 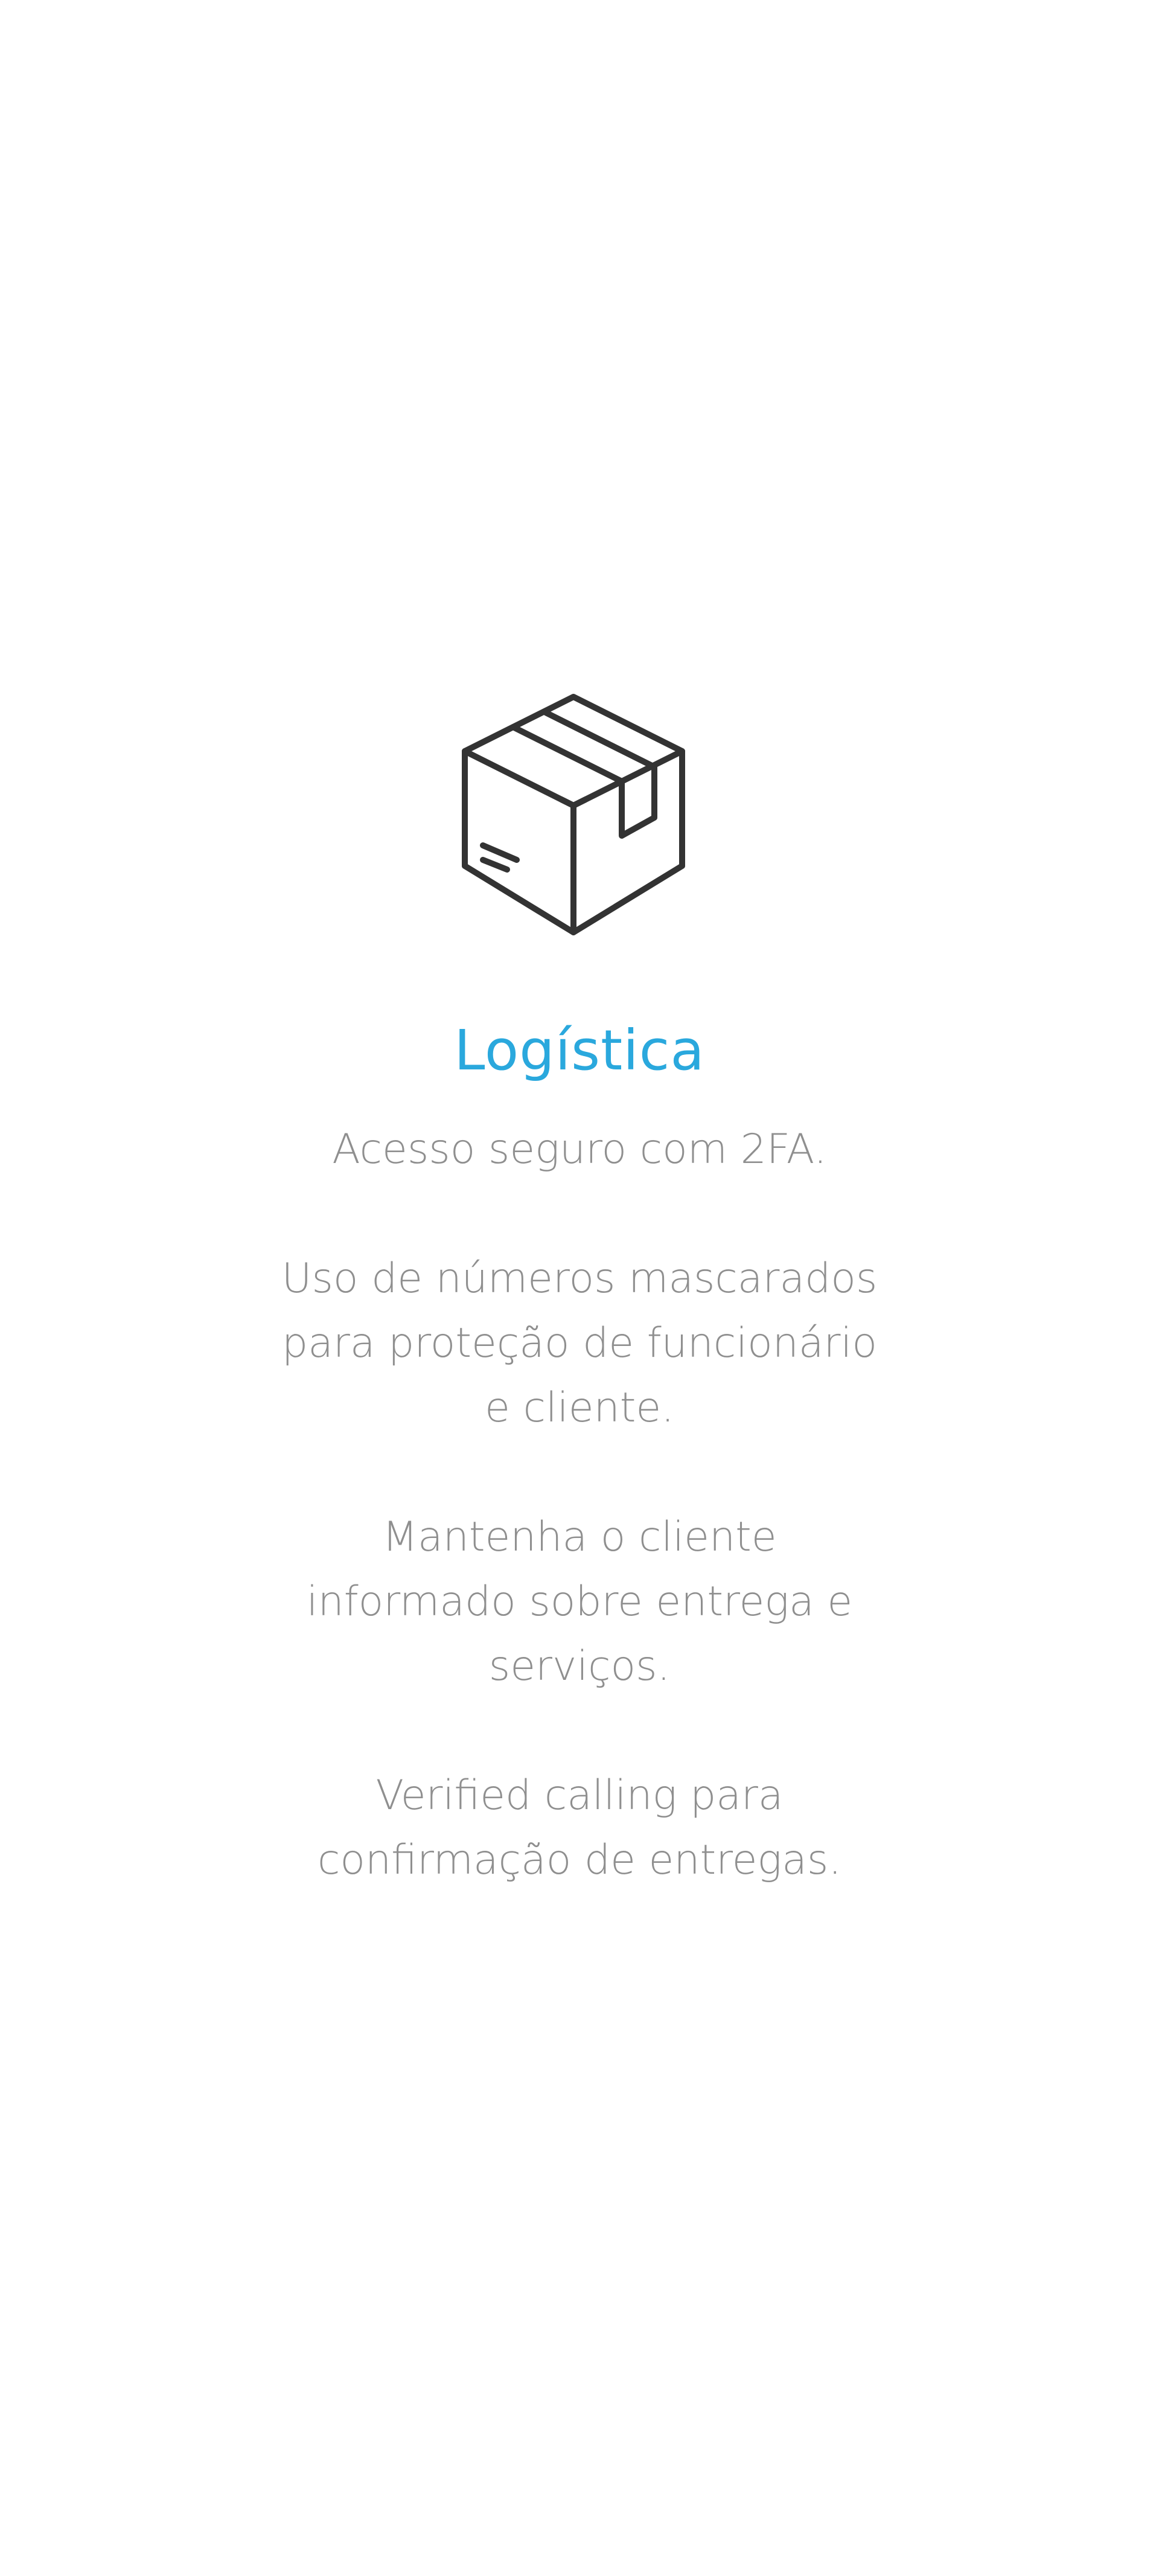 What do you see at coordinates (579, 815) in the screenshot?
I see `package-box-icon` at bounding box center [579, 815].